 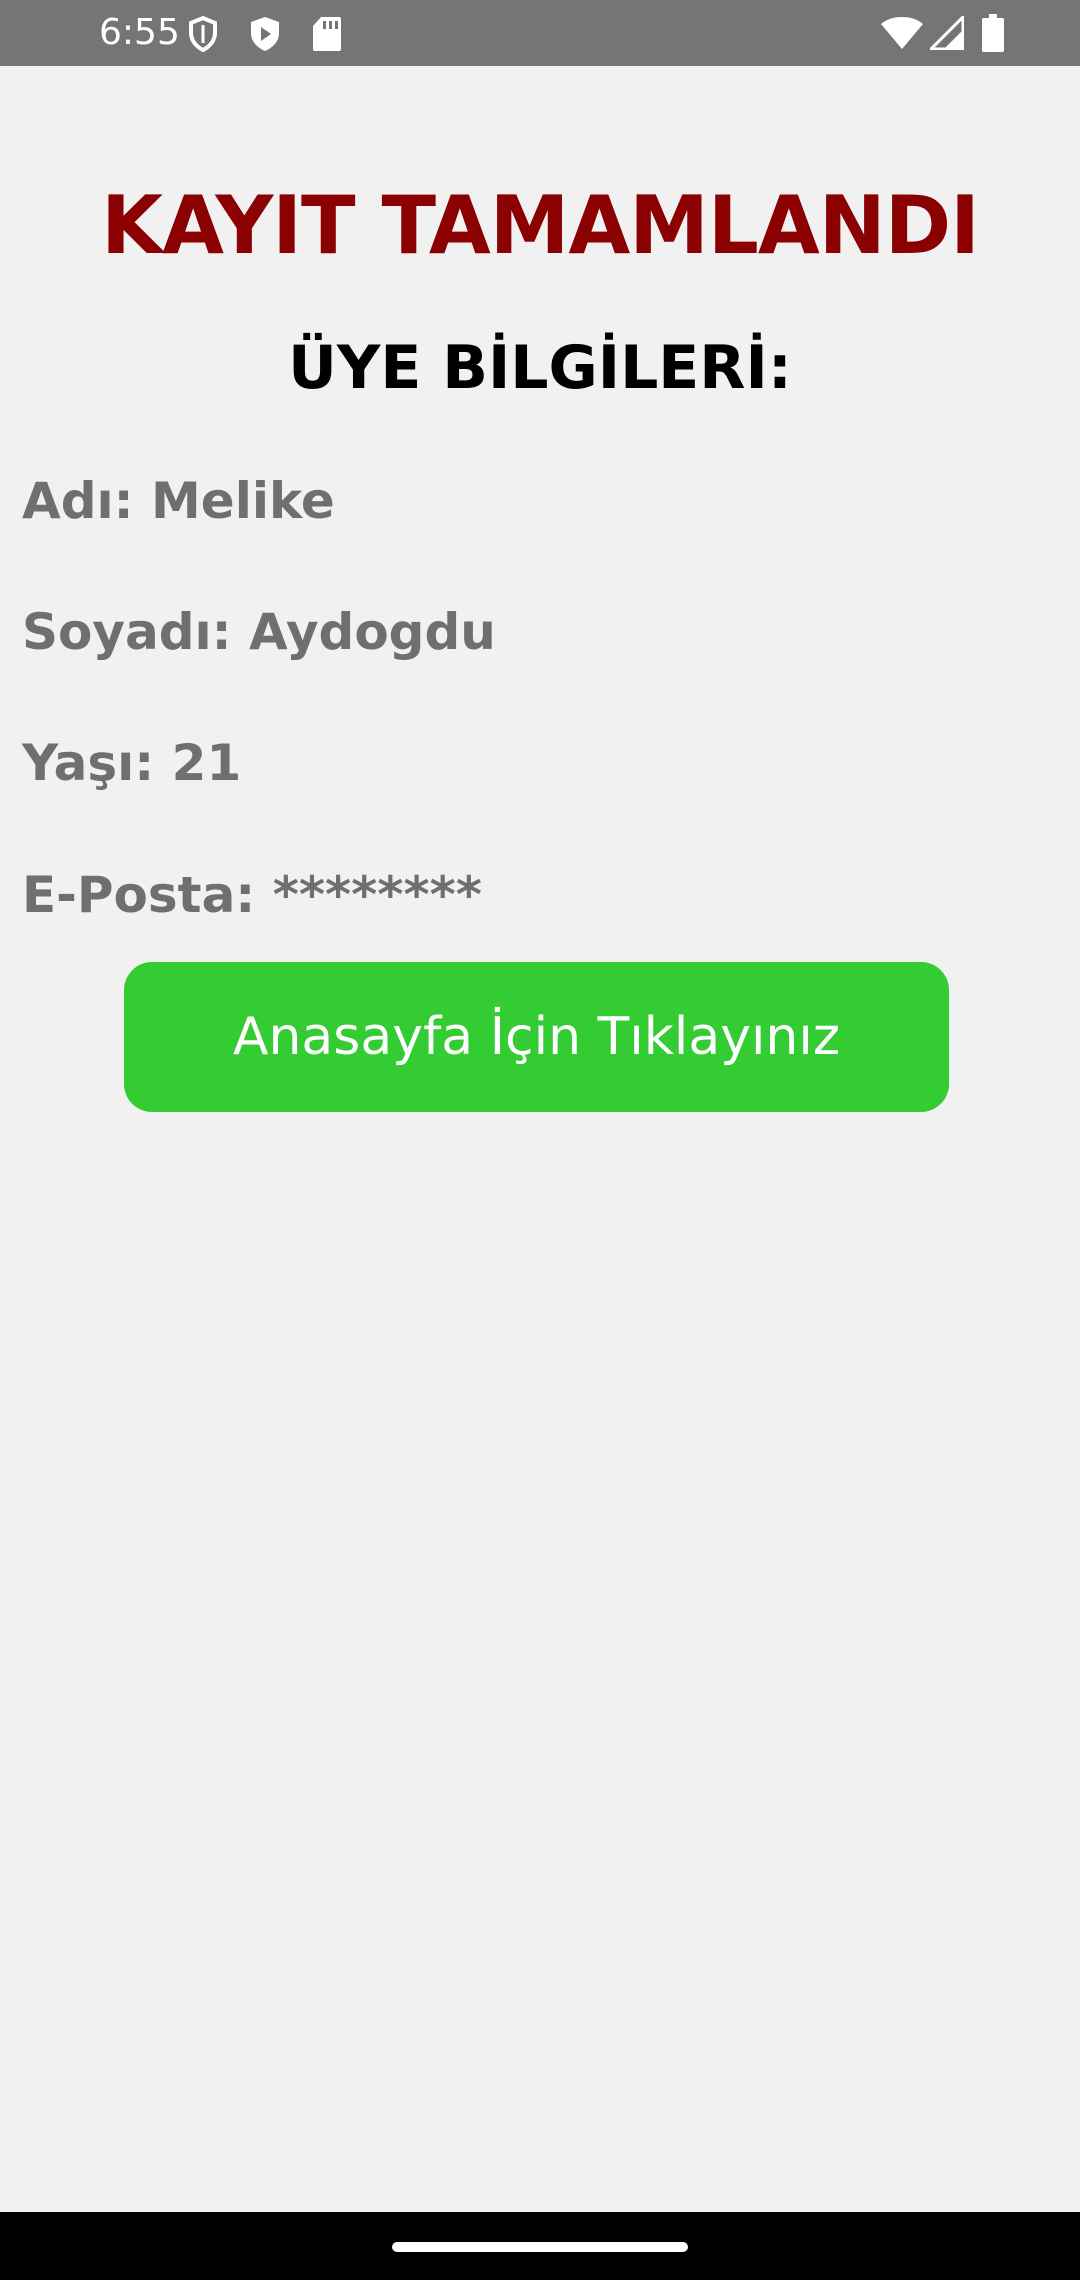 I want to click on play-store-icon, so click(x=265, y=34).